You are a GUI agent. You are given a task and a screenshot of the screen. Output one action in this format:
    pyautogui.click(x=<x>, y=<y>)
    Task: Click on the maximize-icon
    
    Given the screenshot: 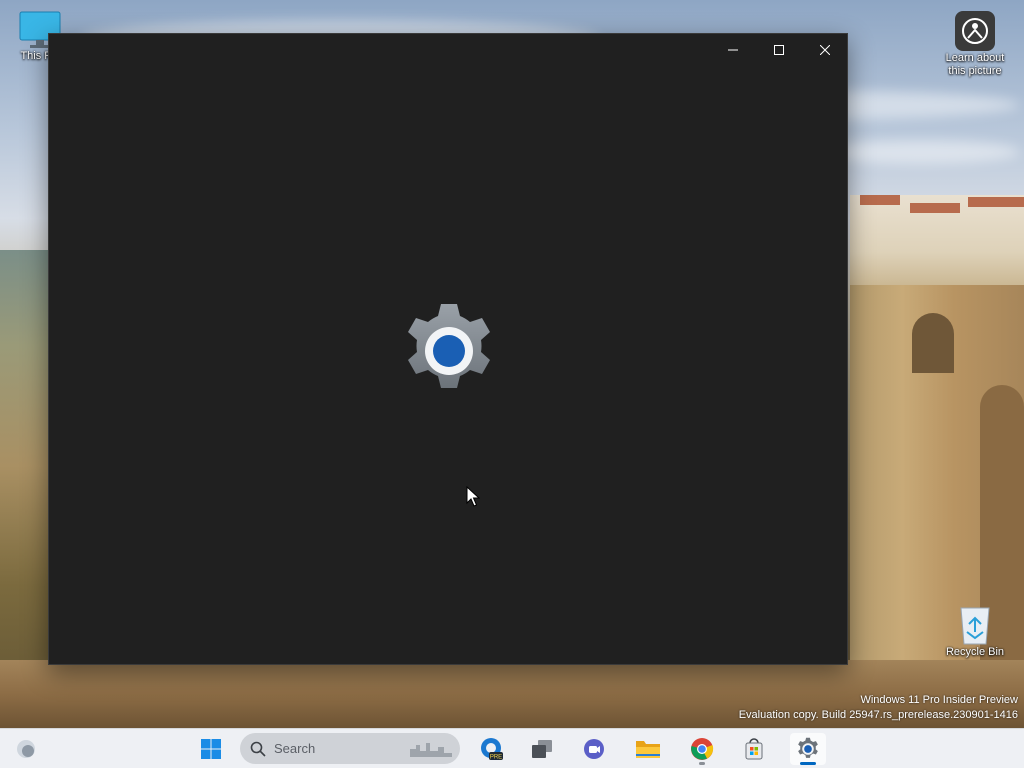 What is the action you would take?
    pyautogui.click(x=779, y=50)
    